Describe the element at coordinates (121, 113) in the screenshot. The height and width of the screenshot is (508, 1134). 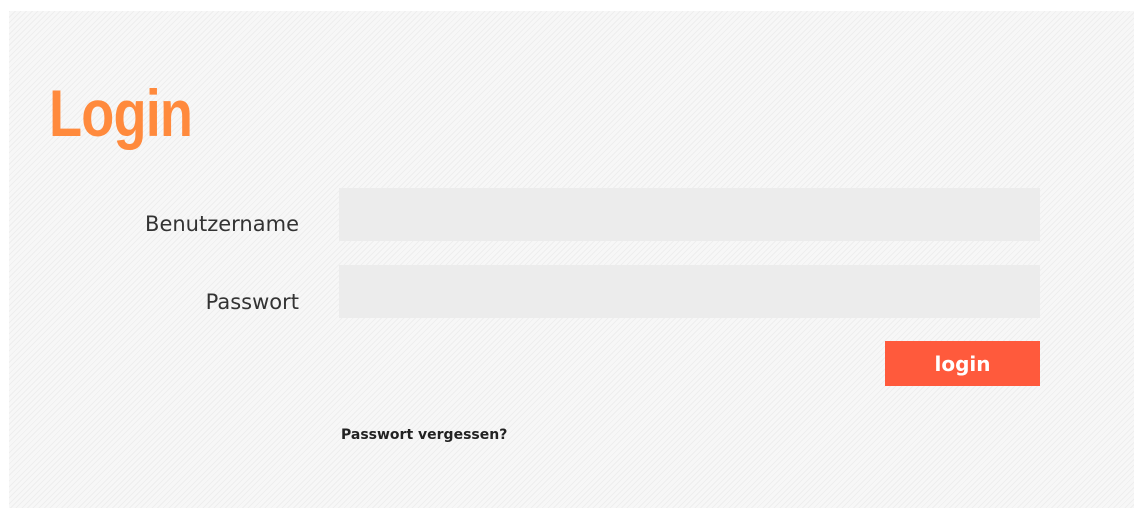
I see `page-title: Login` at that location.